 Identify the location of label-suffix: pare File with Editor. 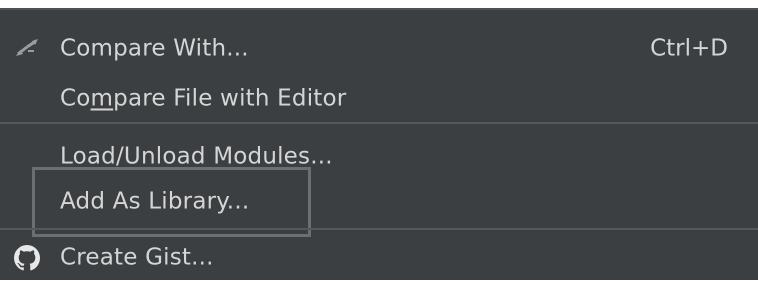
(230, 98).